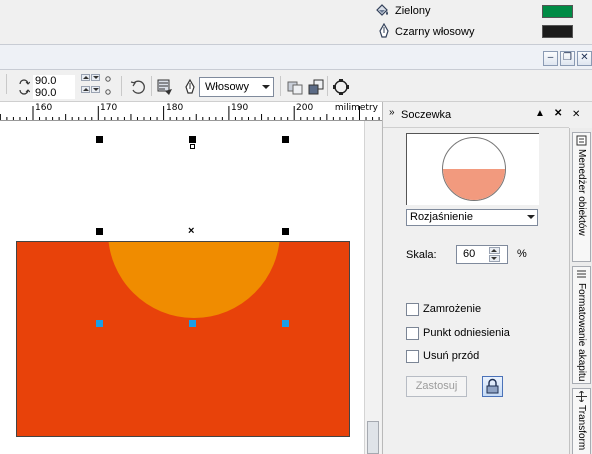  I want to click on close-icon: ✕, so click(558, 113).